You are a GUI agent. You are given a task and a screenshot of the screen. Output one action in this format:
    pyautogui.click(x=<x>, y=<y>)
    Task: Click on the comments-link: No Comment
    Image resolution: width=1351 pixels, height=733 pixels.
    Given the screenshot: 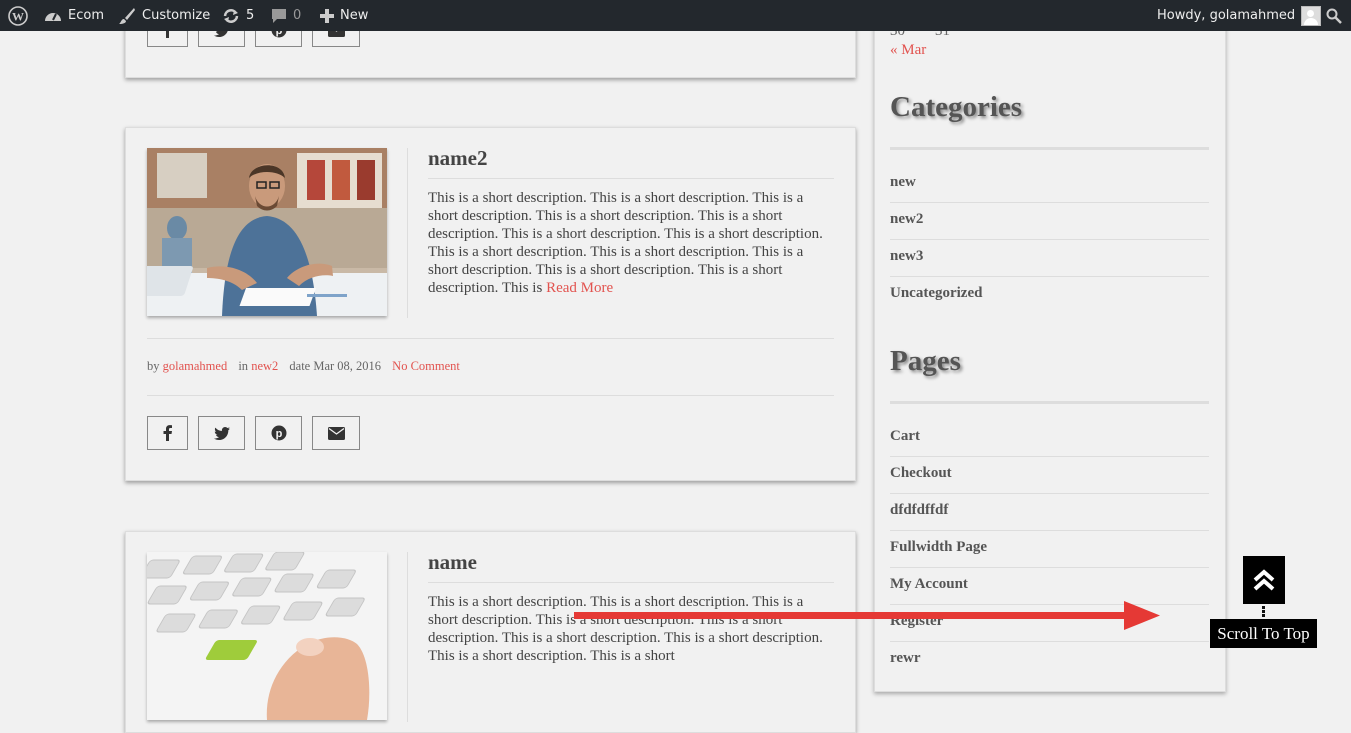 What is the action you would take?
    pyautogui.click(x=426, y=366)
    